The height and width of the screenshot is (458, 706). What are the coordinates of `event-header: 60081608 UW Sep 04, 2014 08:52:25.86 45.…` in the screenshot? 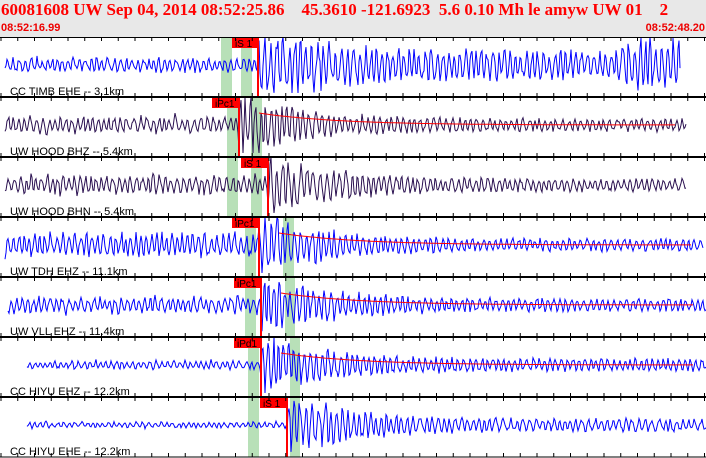 It's located at (353, 18).